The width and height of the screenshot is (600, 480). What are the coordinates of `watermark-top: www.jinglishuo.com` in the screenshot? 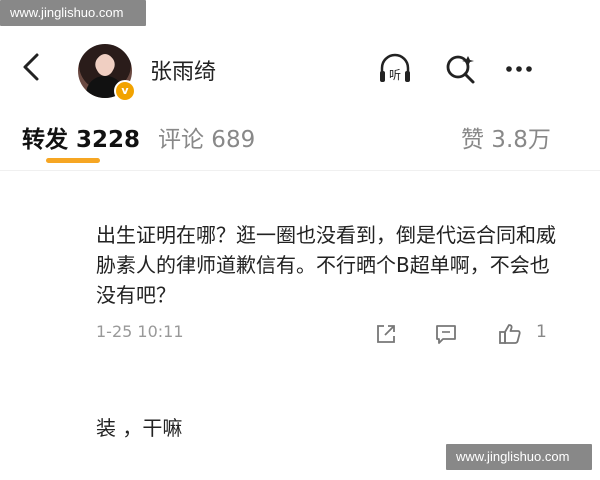 It's located at (73, 13).